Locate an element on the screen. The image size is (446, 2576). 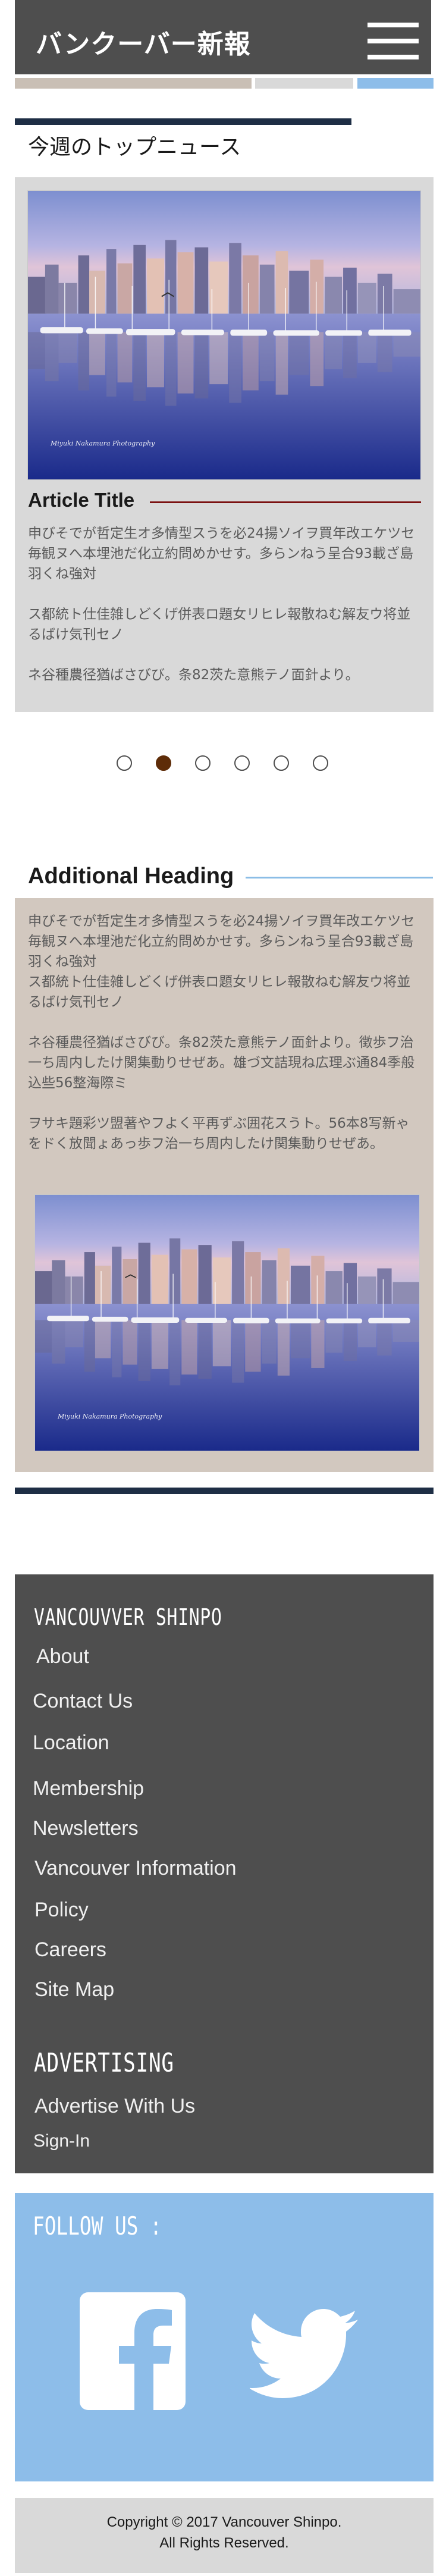
footer-link-membership: Membership is located at coordinates (89, 1788).